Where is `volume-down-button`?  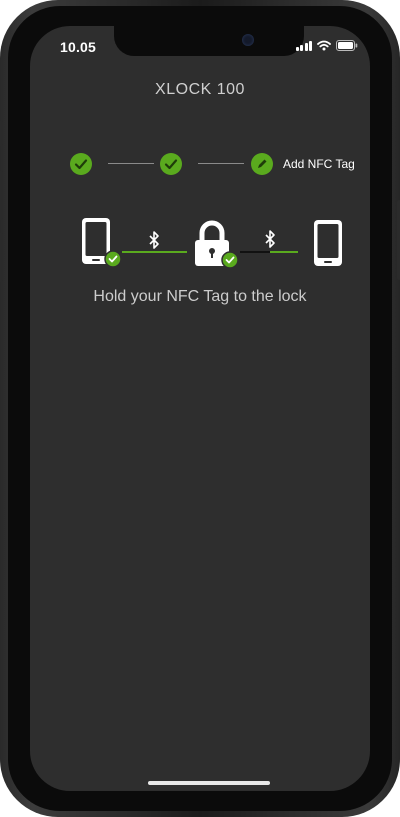 volume-down-button is located at coordinates (1, 257).